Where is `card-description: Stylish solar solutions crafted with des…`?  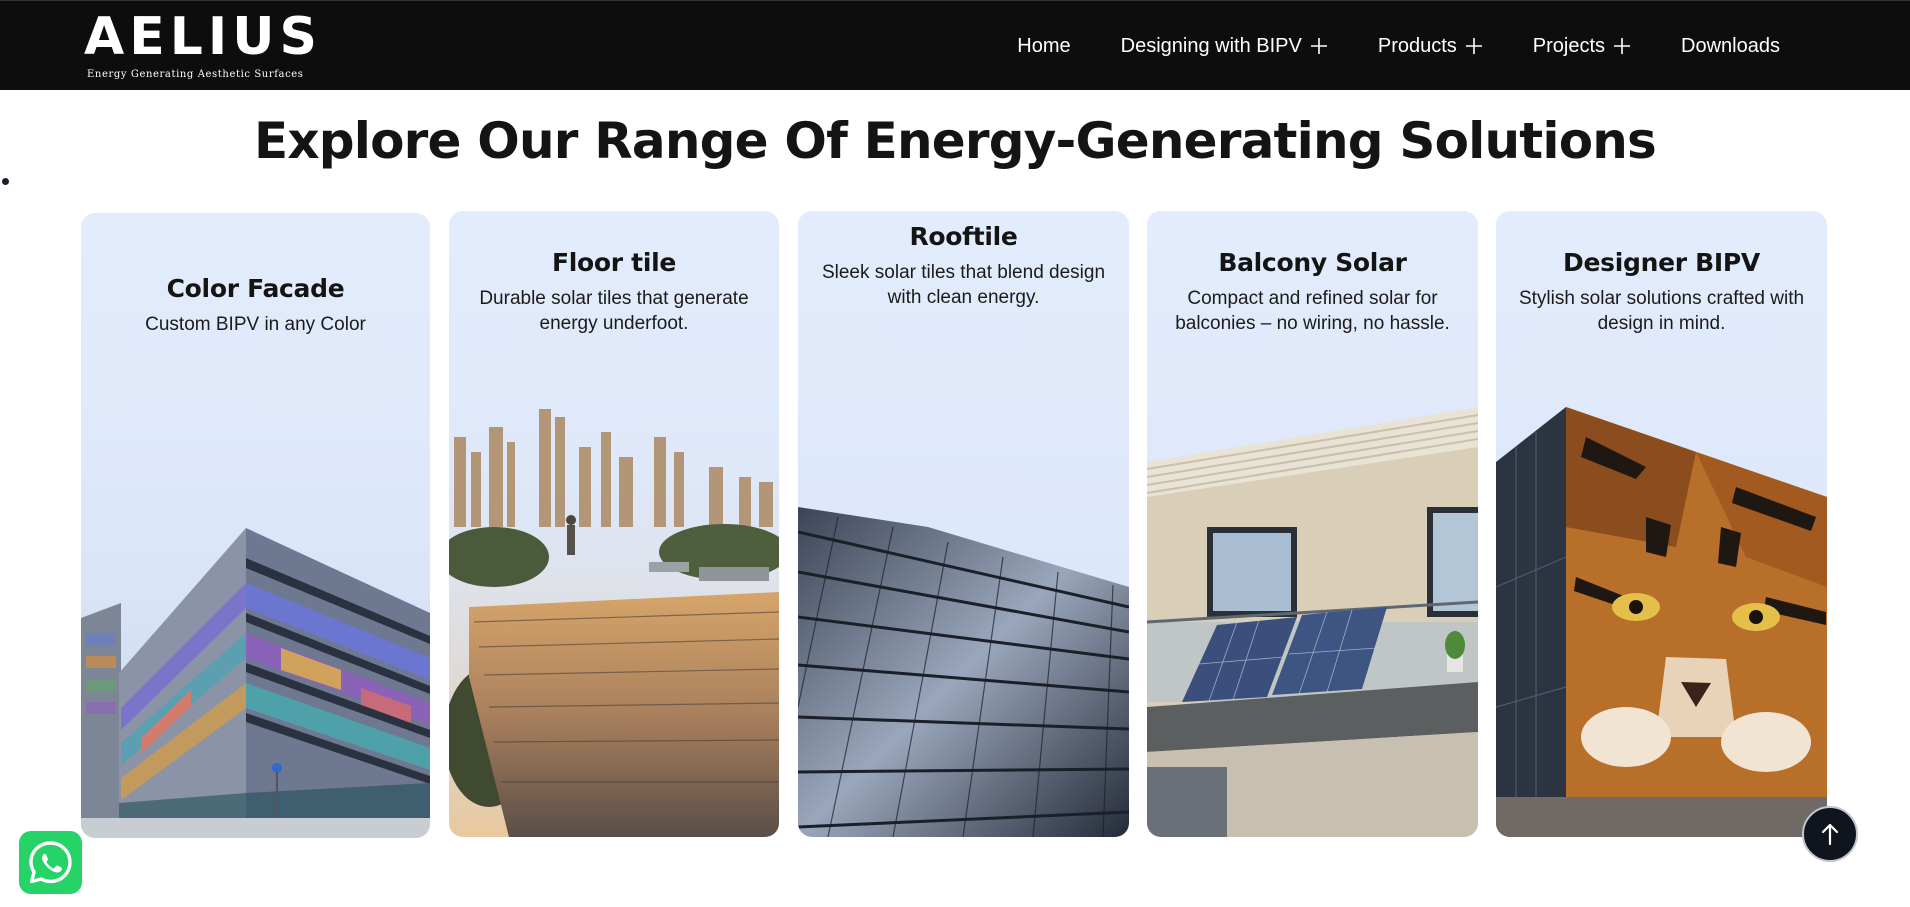 card-description: Stylish solar solutions crafted with des… is located at coordinates (1661, 311).